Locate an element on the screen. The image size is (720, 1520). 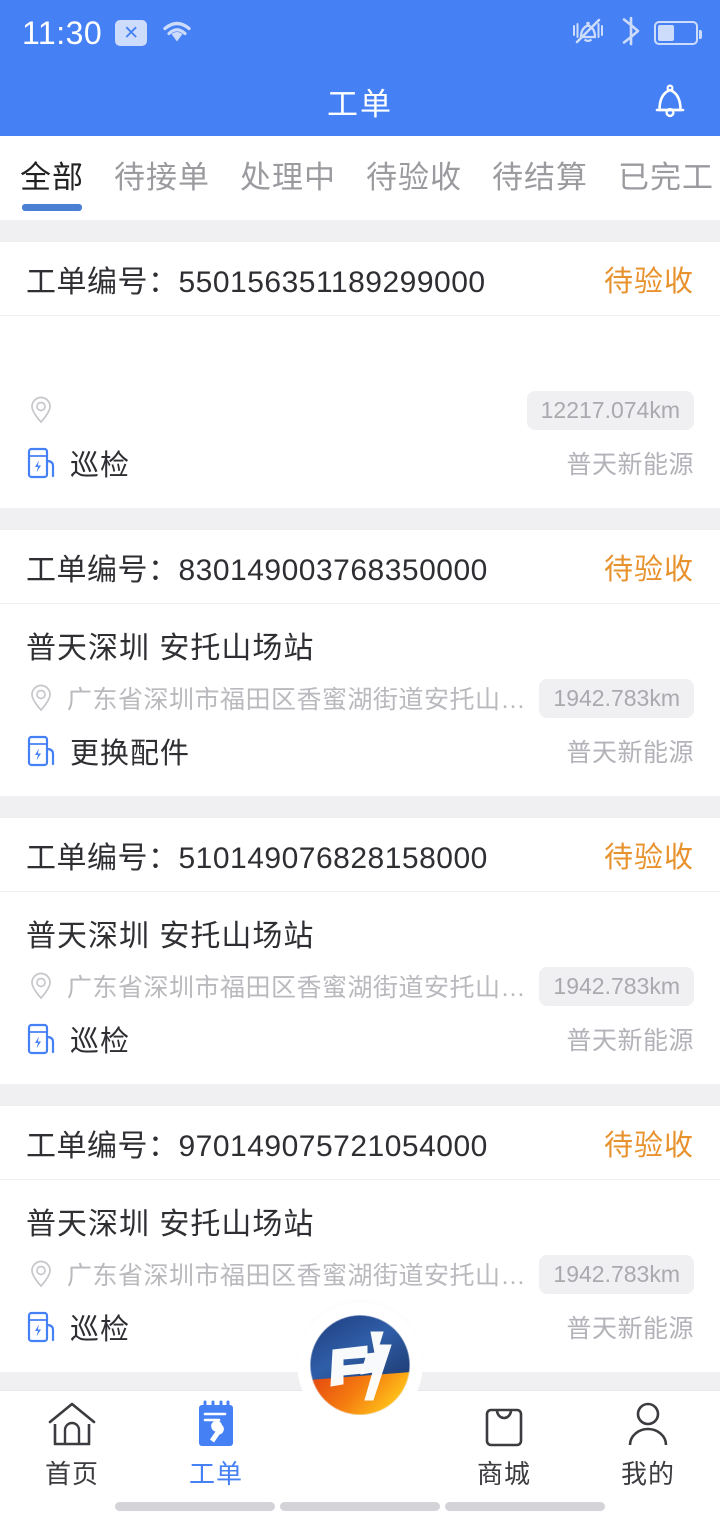
bell-icon is located at coordinates (670, 101).